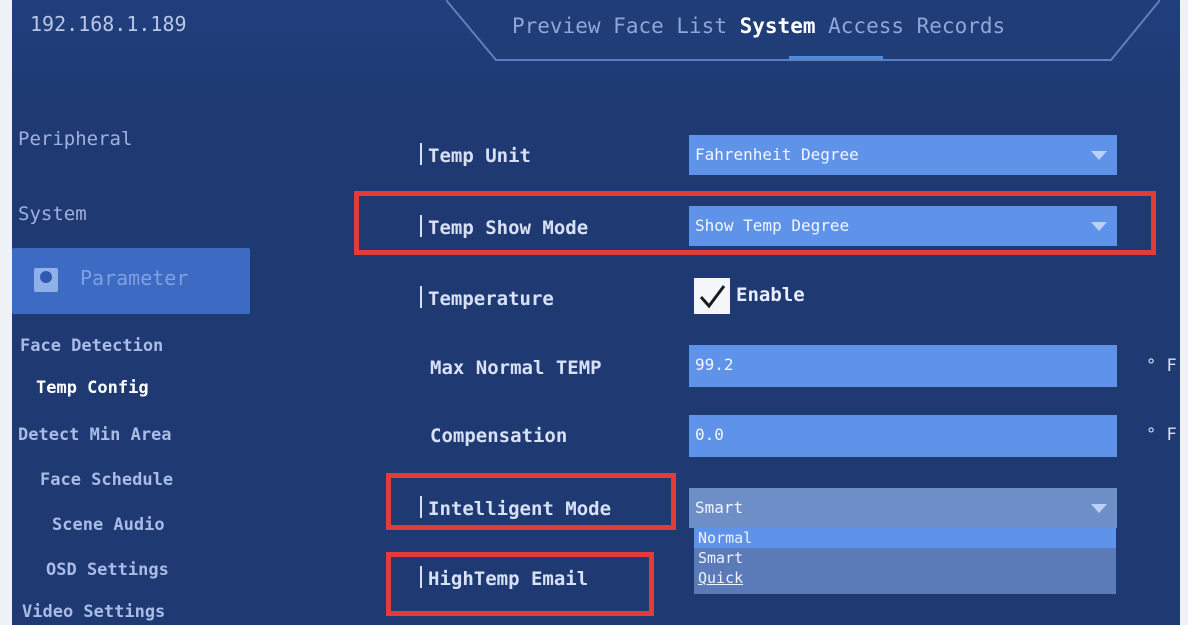 The height and width of the screenshot is (625, 1188). I want to click on dropdown-option-normal: Normal, so click(905, 538).